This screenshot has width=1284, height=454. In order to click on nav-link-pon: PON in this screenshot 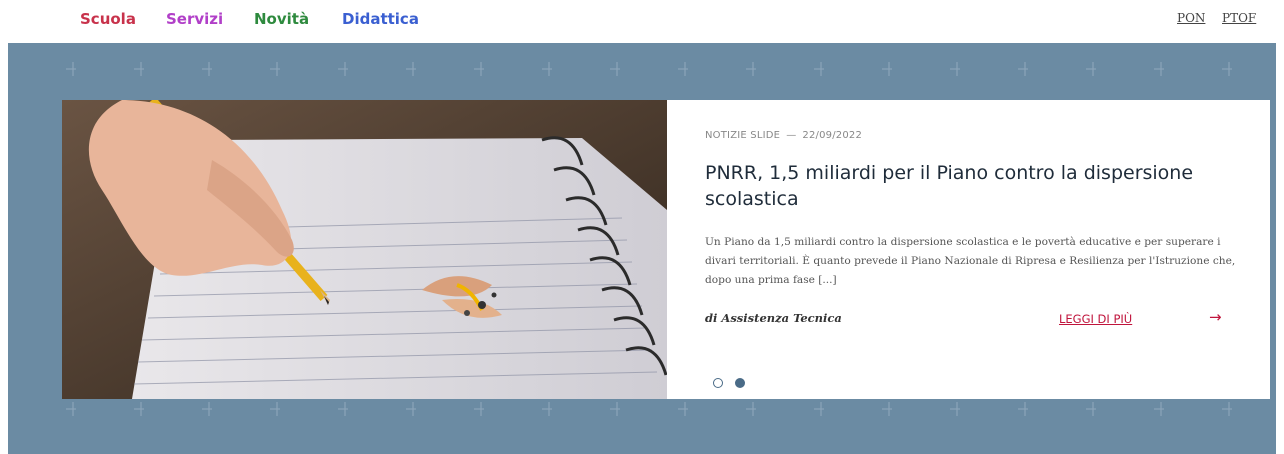, I will do `click(1191, 18)`.